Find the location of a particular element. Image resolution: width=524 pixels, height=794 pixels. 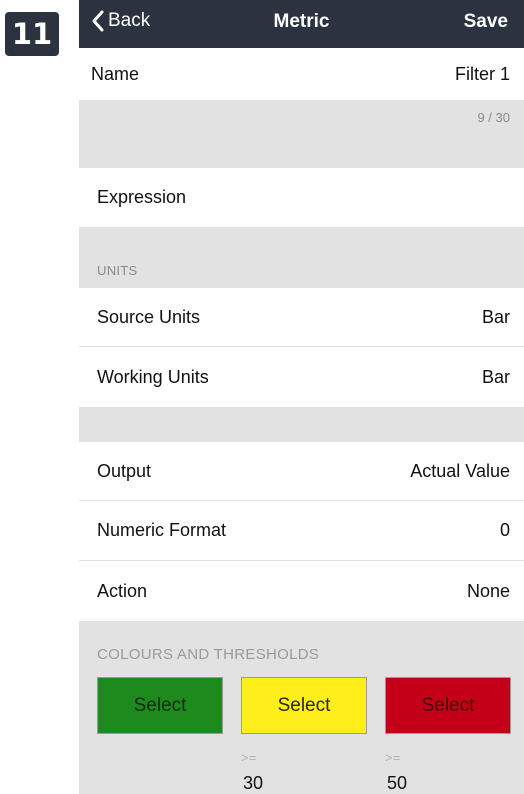

green-colour-select-button: Select is located at coordinates (160, 705).